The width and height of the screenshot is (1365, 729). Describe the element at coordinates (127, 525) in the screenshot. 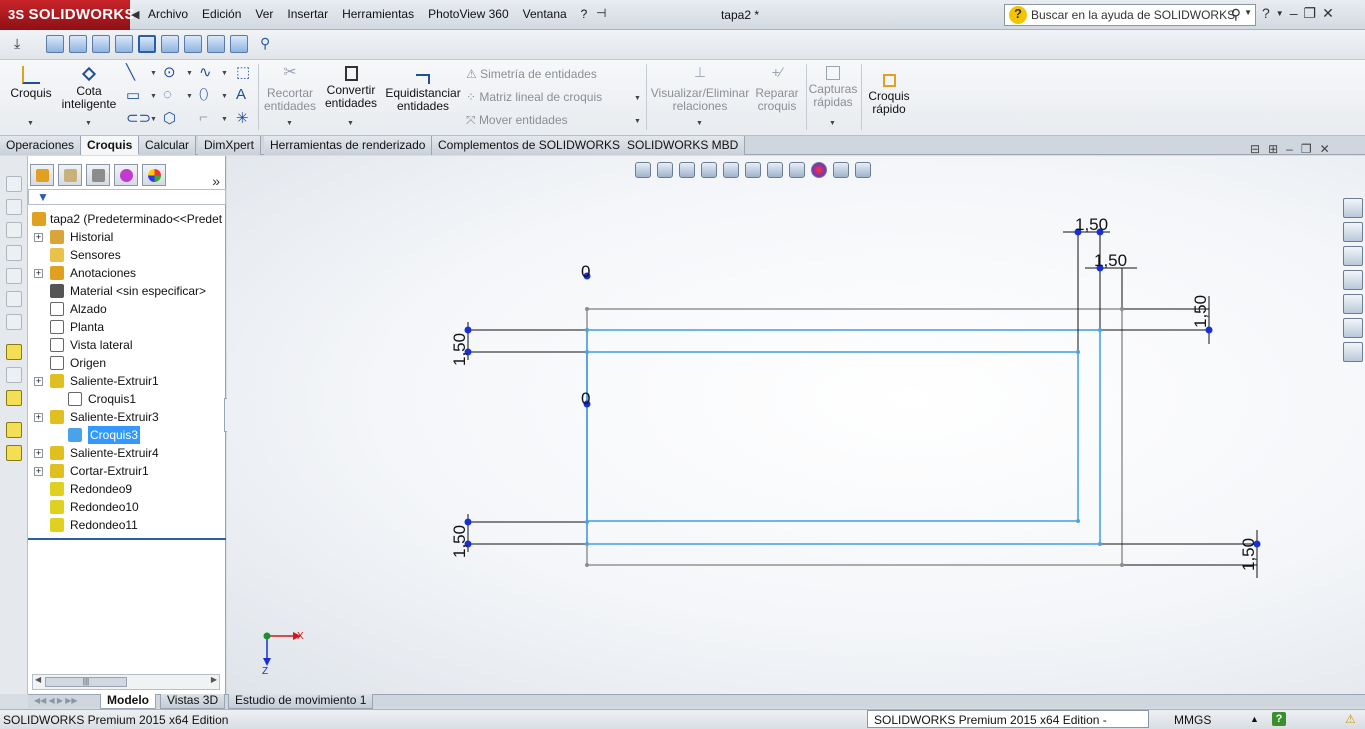

I see `tree-item: Redondeo11` at that location.